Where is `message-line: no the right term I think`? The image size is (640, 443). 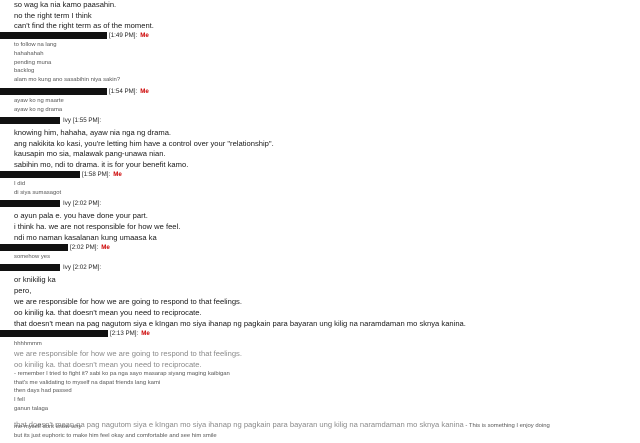
message-line: no the right term I think is located at coordinates (53, 15).